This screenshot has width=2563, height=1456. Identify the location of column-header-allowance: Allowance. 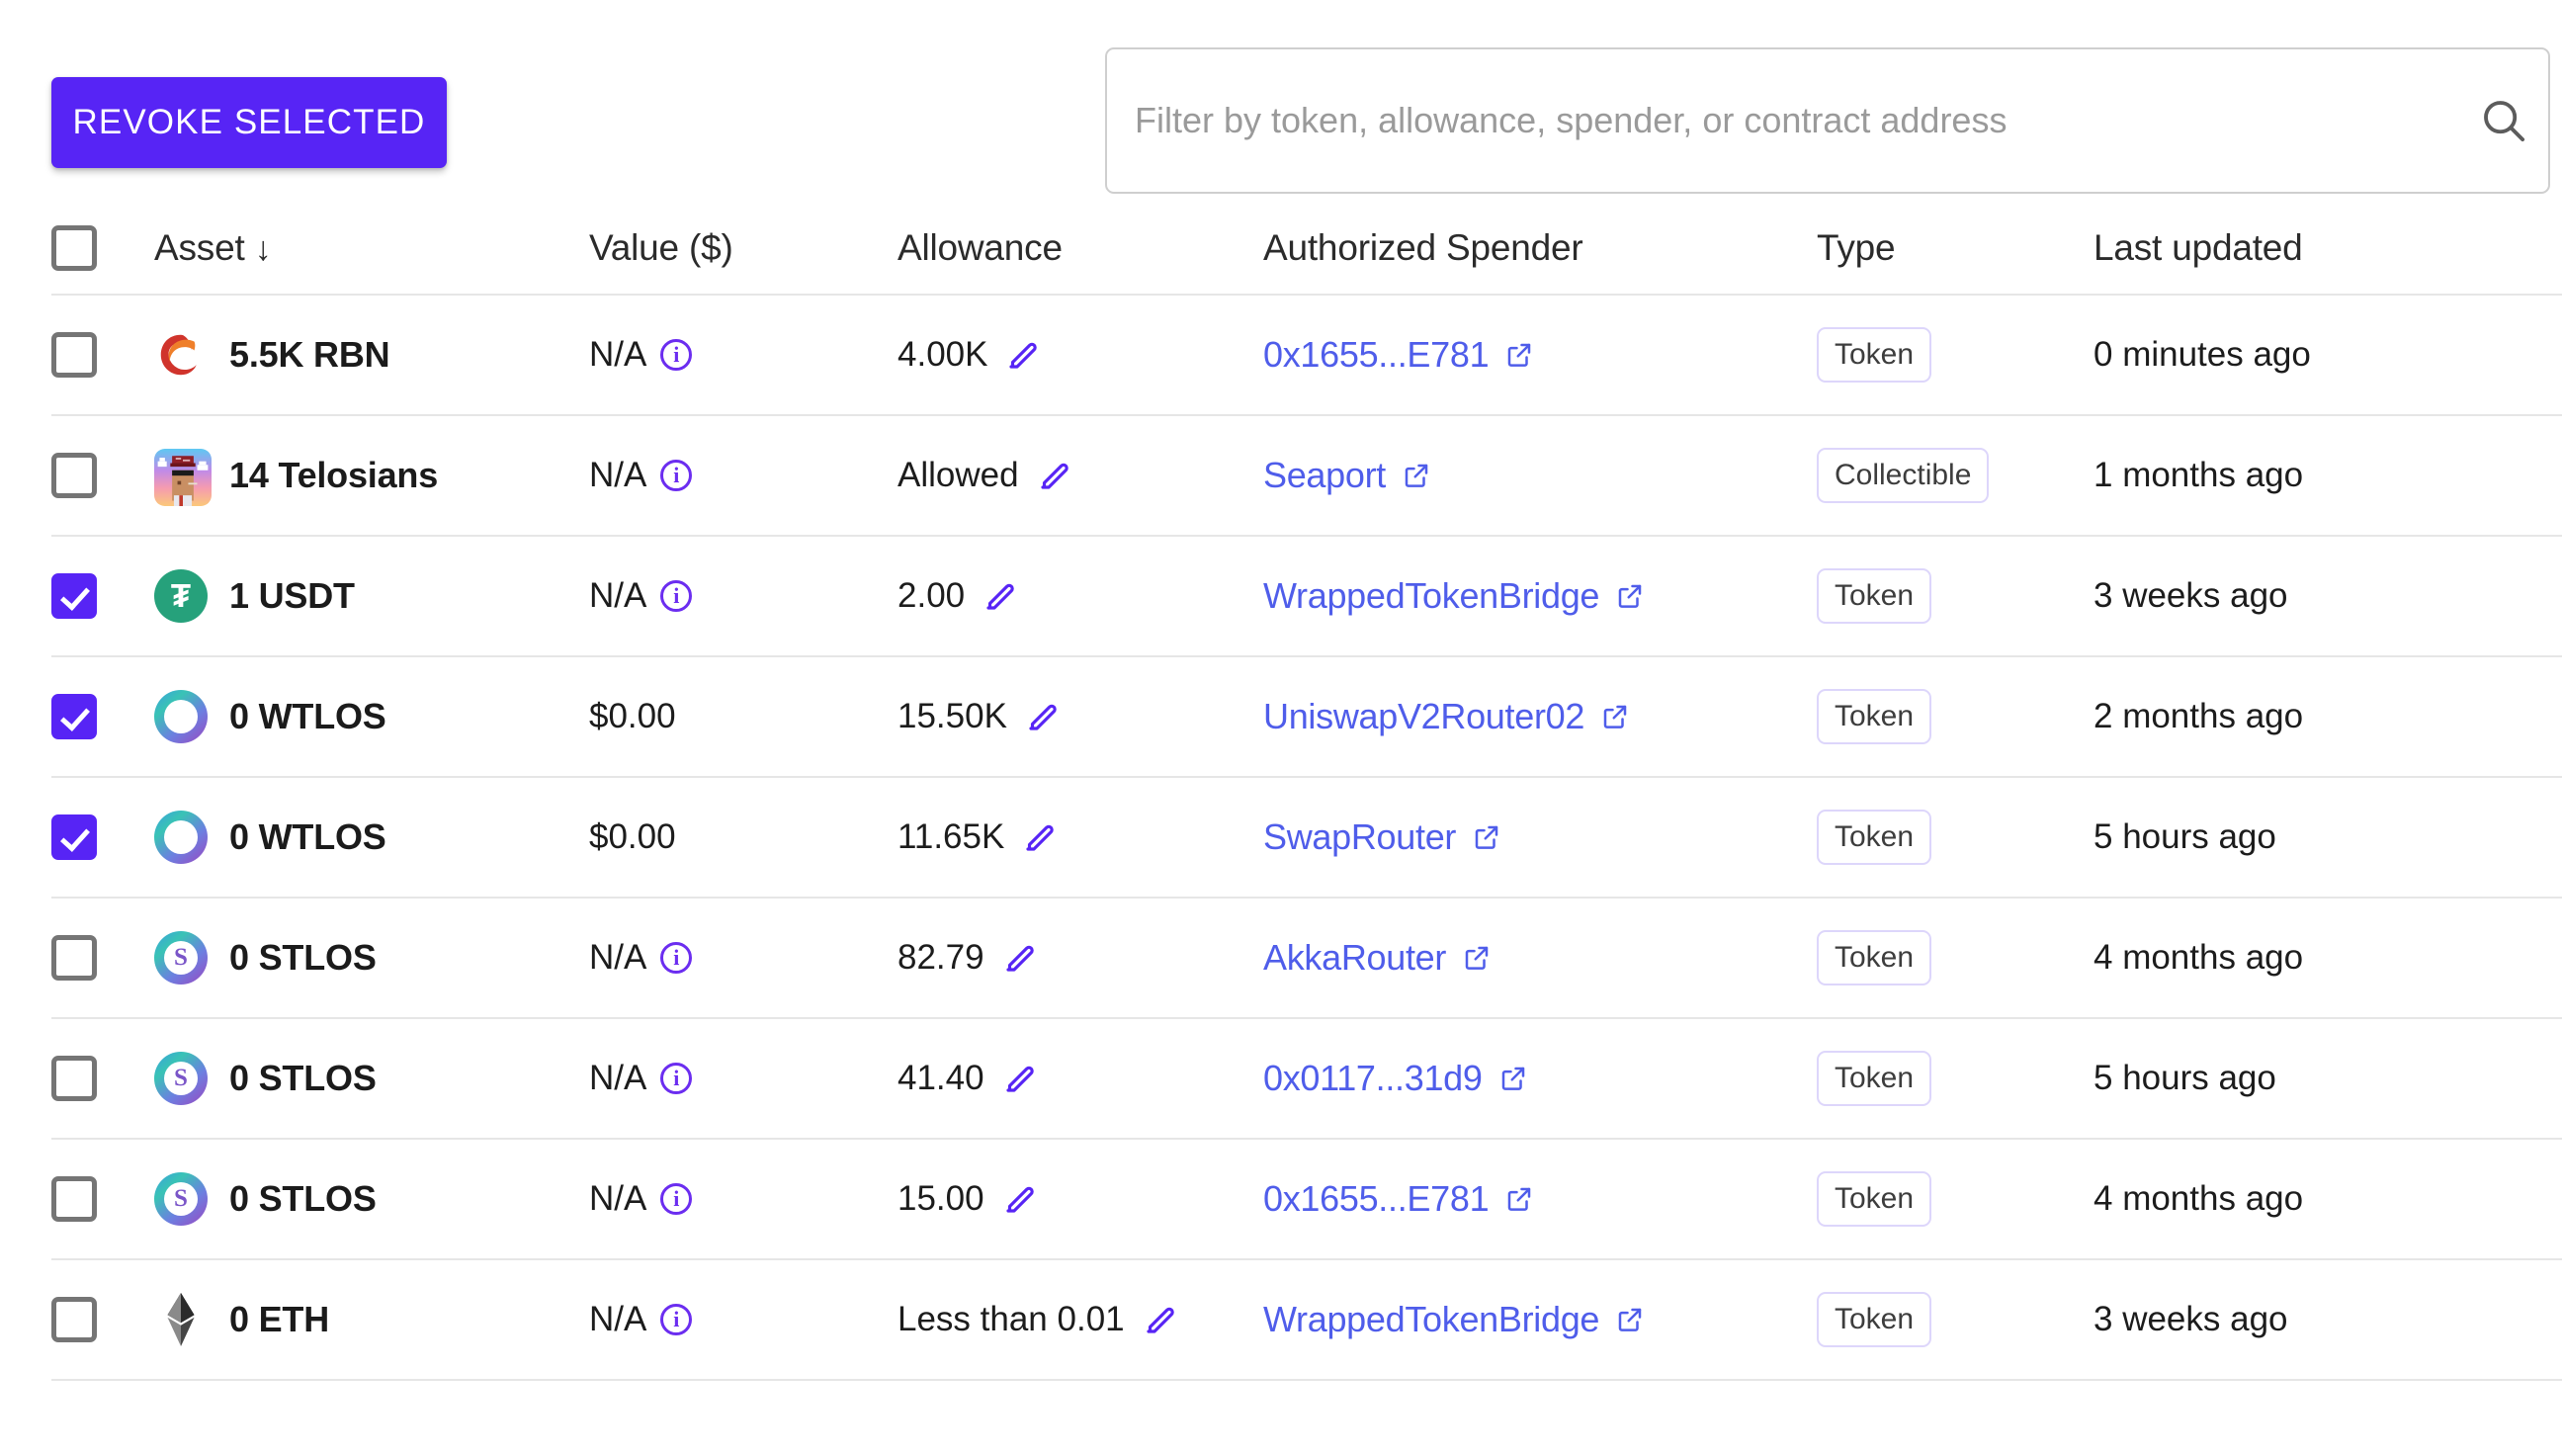
(1080, 249).